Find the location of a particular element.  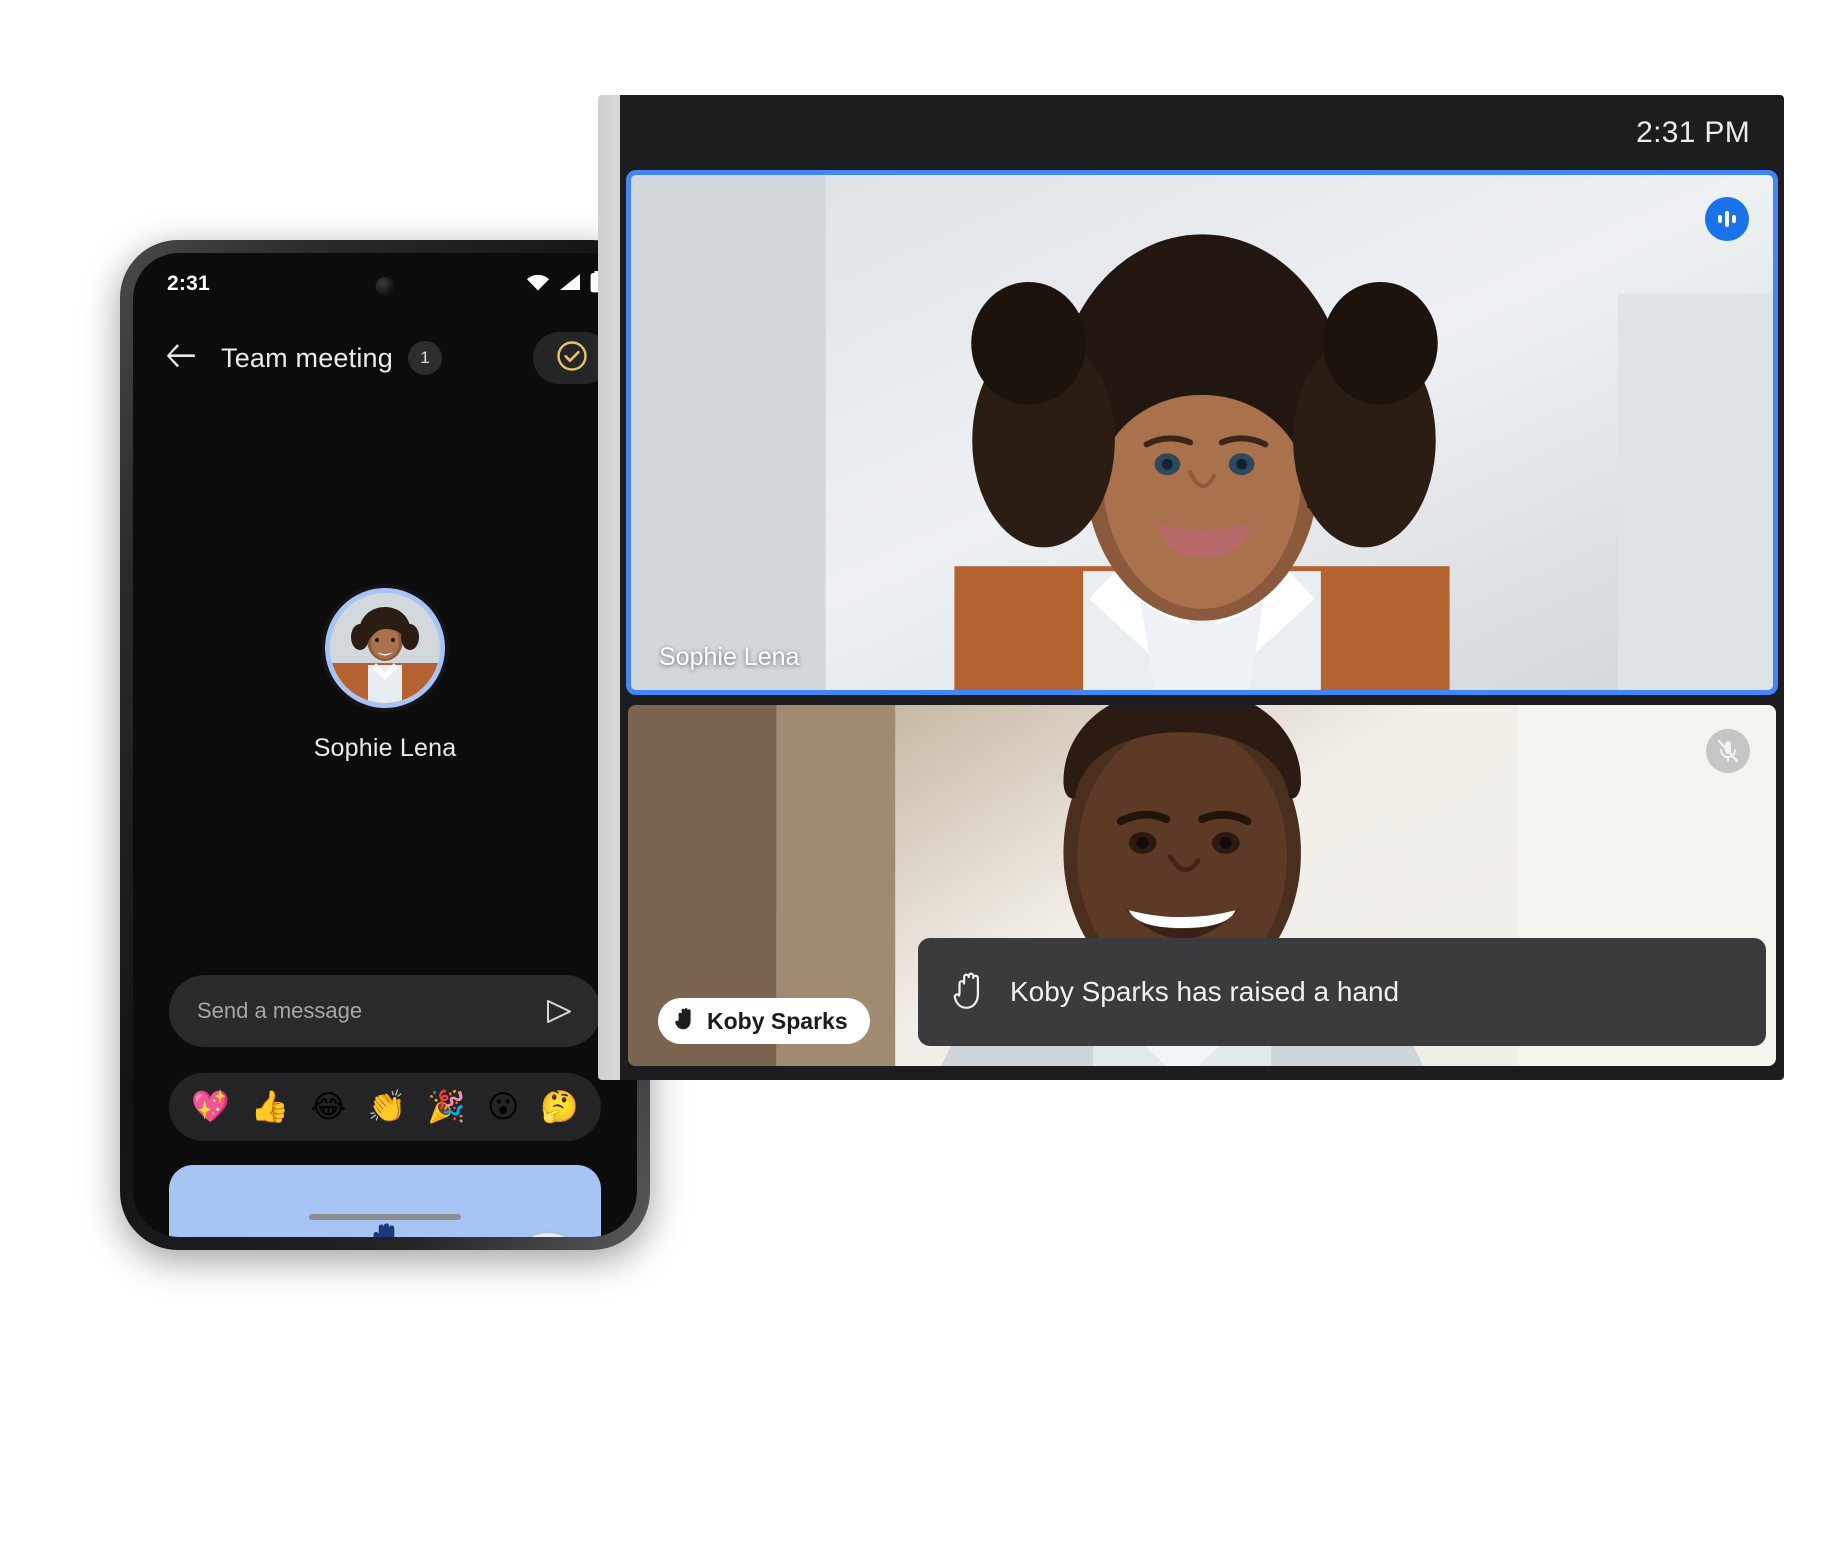

wifi-icon is located at coordinates (538, 284).